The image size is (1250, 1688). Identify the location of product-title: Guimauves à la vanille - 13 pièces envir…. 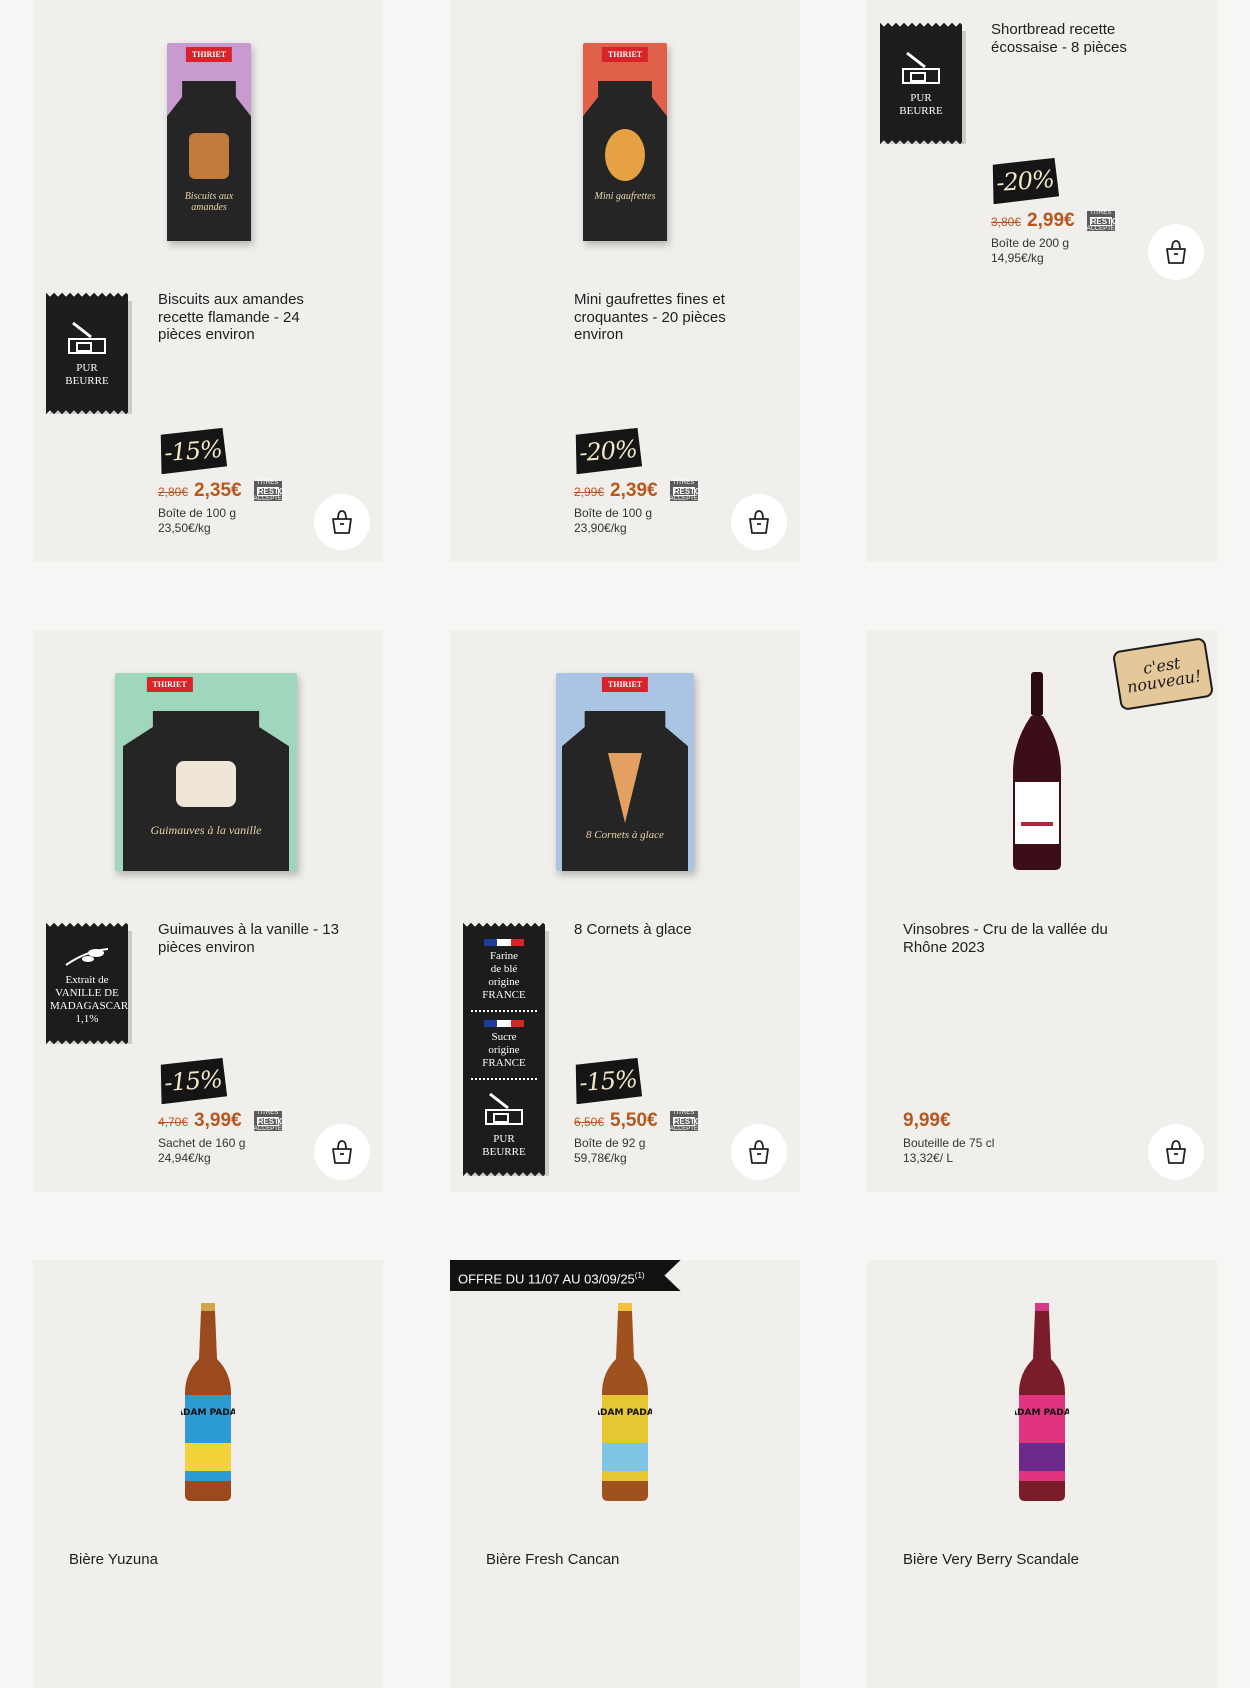
(250, 938).